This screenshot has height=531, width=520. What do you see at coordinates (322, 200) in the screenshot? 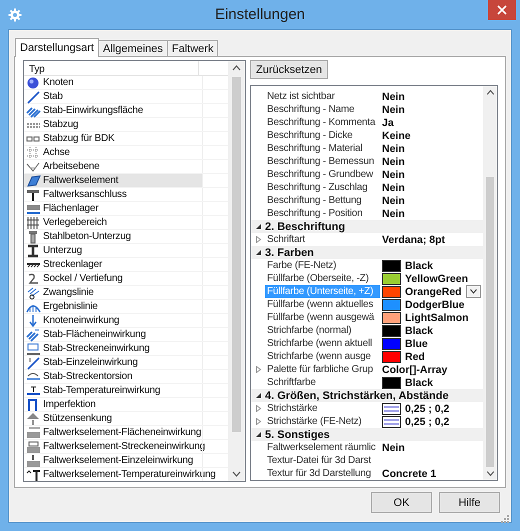
I see `property-name: Beschriftung - Bettung` at bounding box center [322, 200].